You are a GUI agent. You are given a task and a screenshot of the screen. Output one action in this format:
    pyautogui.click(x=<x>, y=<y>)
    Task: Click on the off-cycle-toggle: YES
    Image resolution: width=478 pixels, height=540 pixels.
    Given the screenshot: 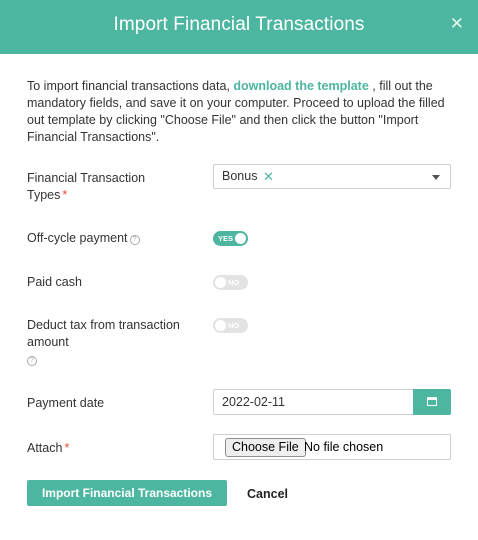 What is the action you would take?
    pyautogui.click(x=230, y=238)
    